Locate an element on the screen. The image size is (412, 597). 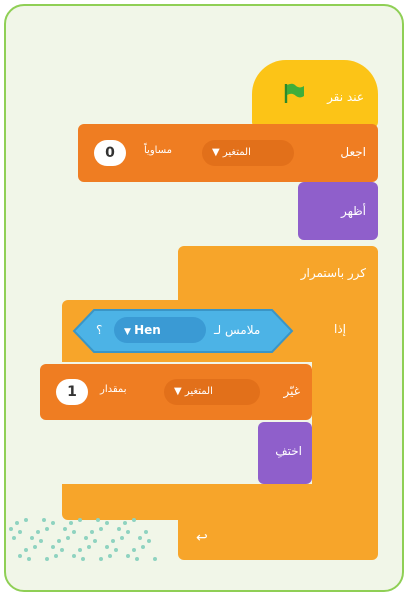
change-variable-block: 1 بمقدار ▼ المتغير غيّر is located at coordinates (176, 392).